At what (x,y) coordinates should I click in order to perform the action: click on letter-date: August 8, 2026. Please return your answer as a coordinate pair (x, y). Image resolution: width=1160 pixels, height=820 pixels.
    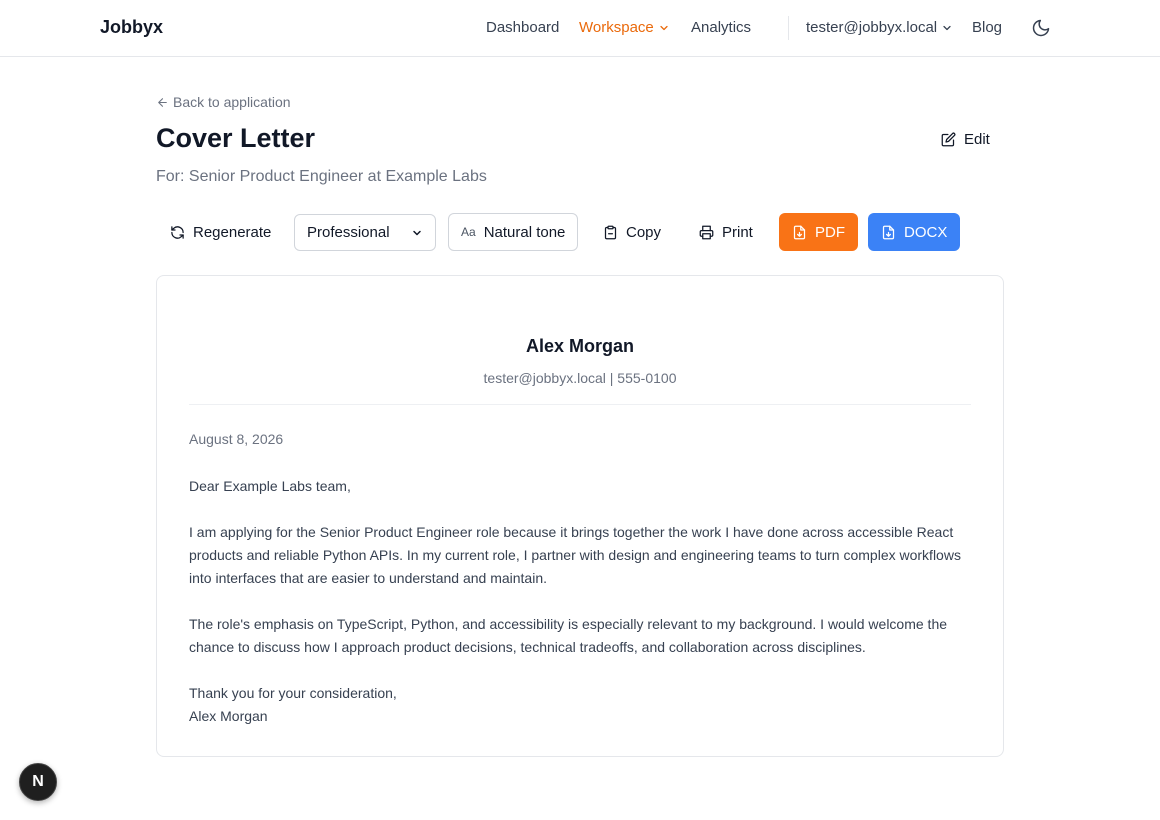
    Looking at the image, I should click on (236, 439).